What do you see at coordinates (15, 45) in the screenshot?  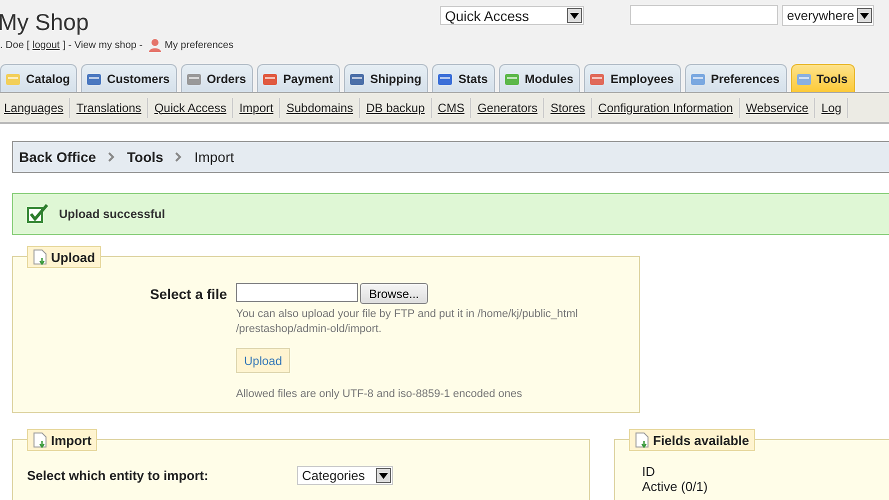 I see `user-text: . Doe [` at bounding box center [15, 45].